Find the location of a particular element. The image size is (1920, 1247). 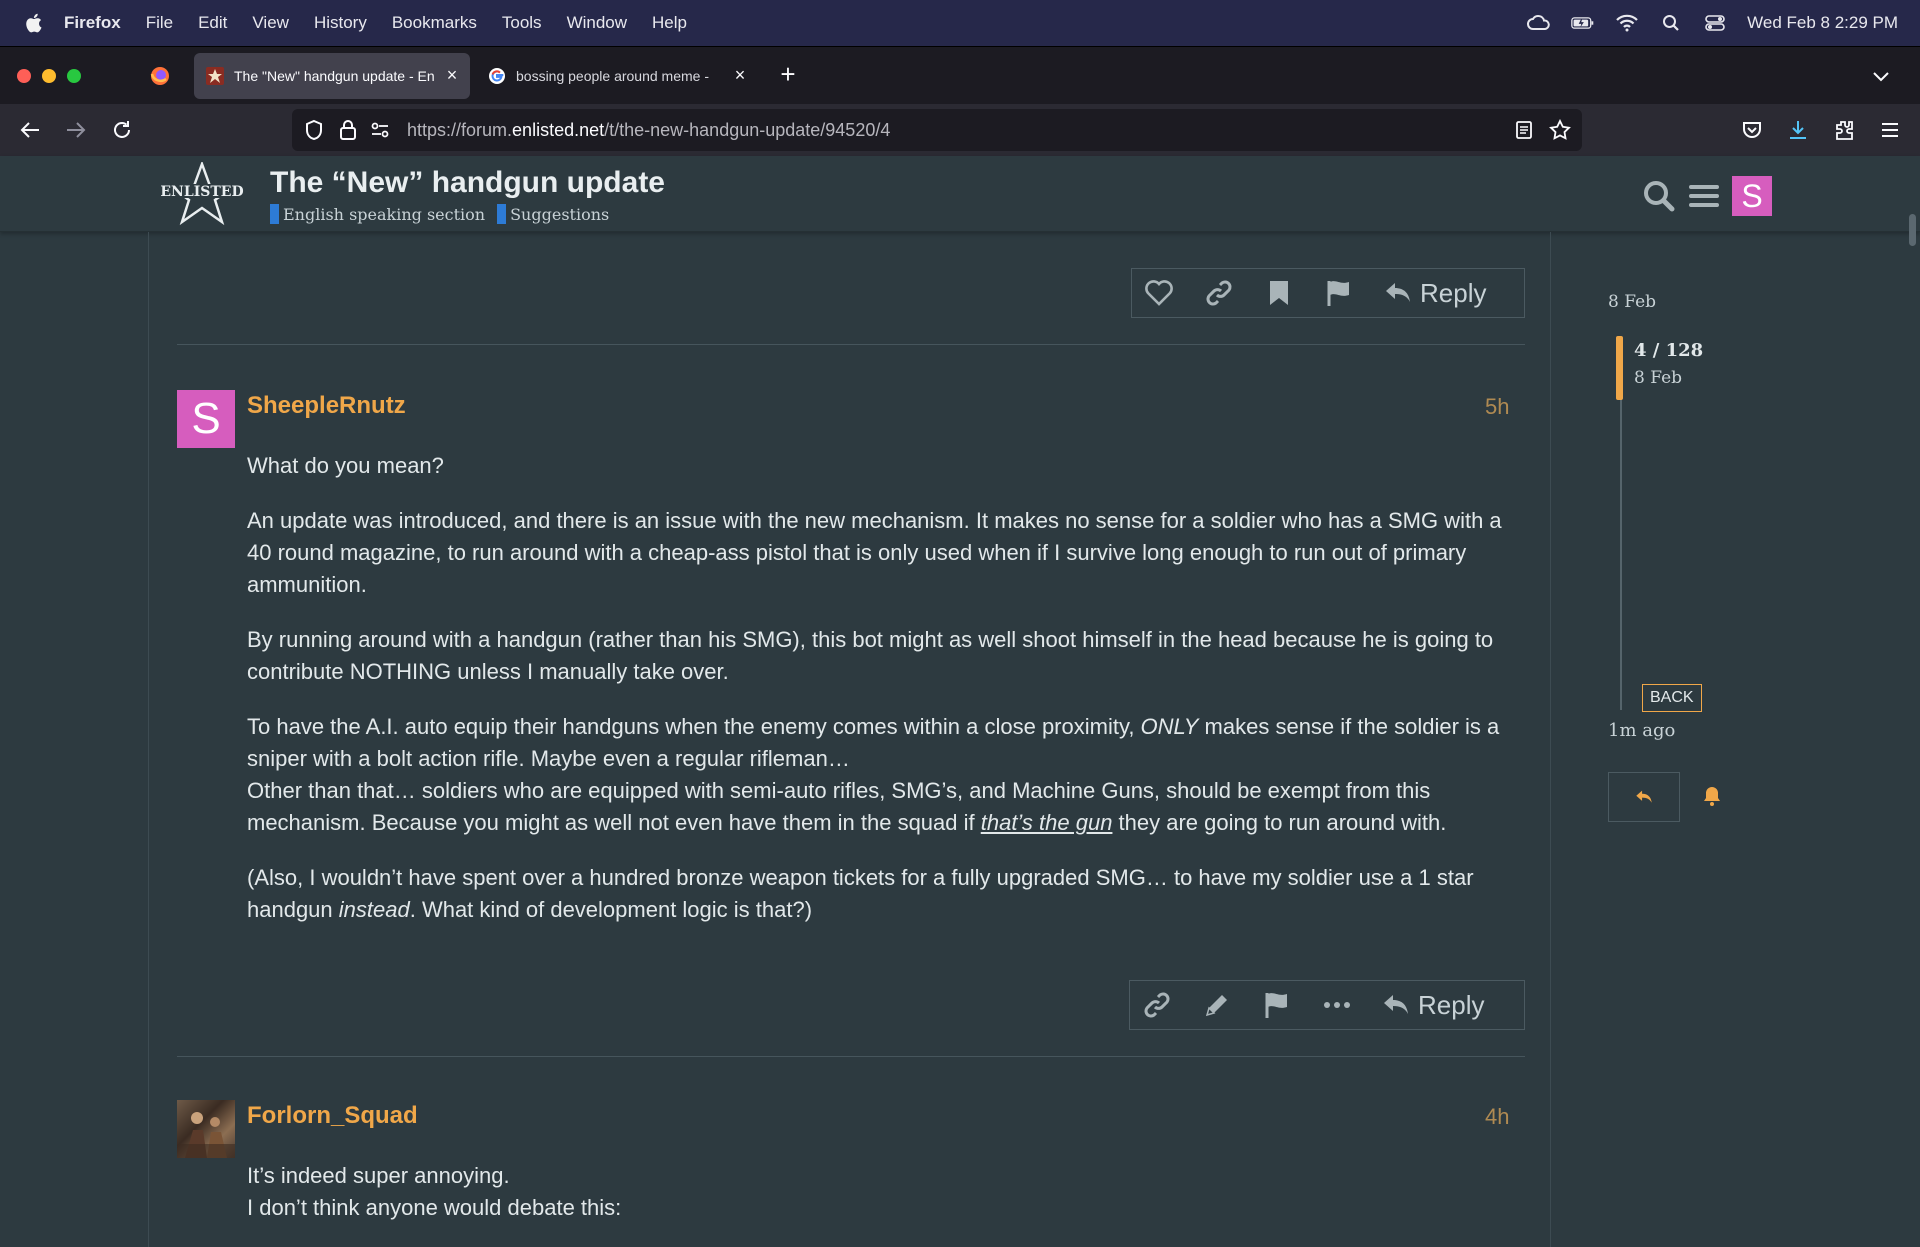

apple-icon is located at coordinates (35, 23).